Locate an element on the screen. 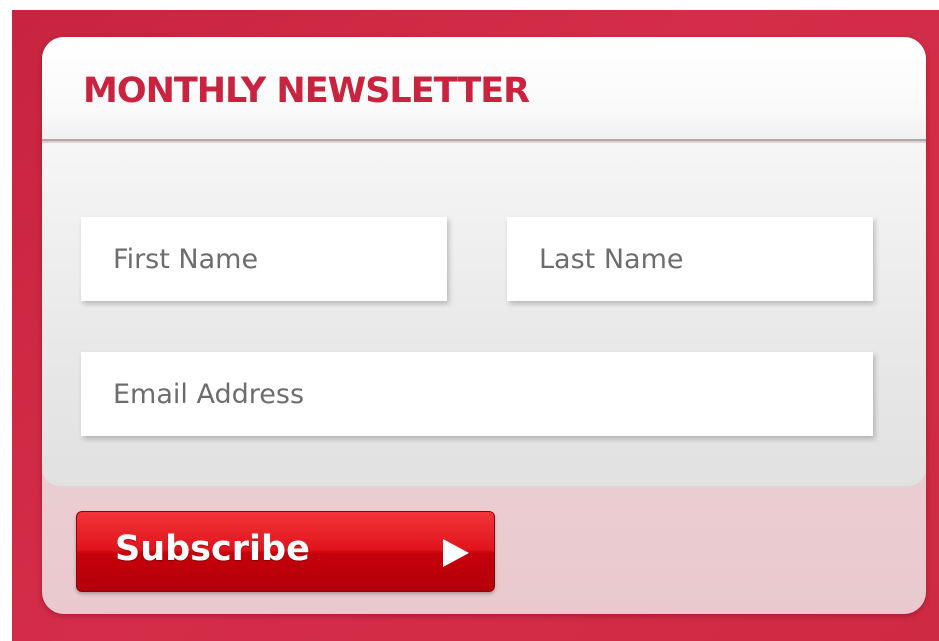  first-name-input is located at coordinates (264, 259).